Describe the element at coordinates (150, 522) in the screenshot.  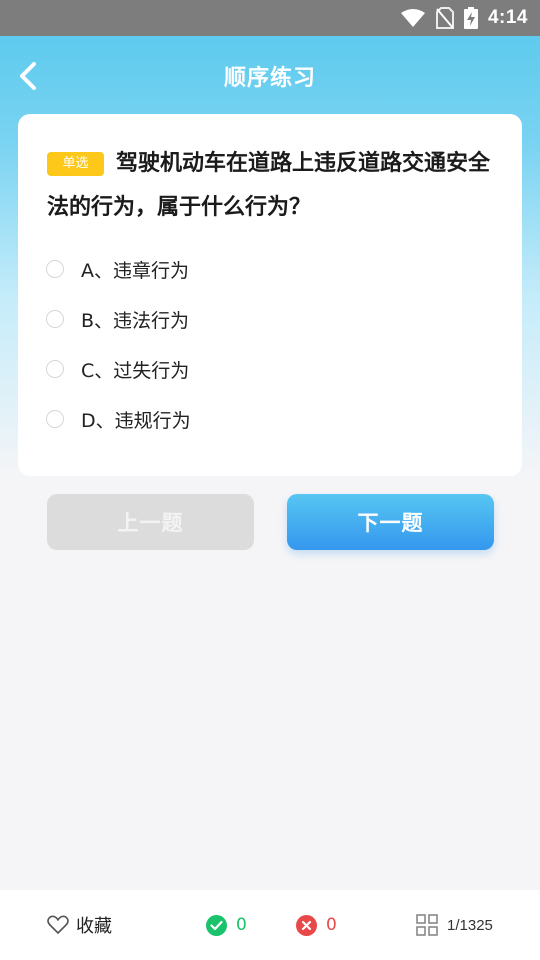
I see `previous-question-button: 上一题` at that location.